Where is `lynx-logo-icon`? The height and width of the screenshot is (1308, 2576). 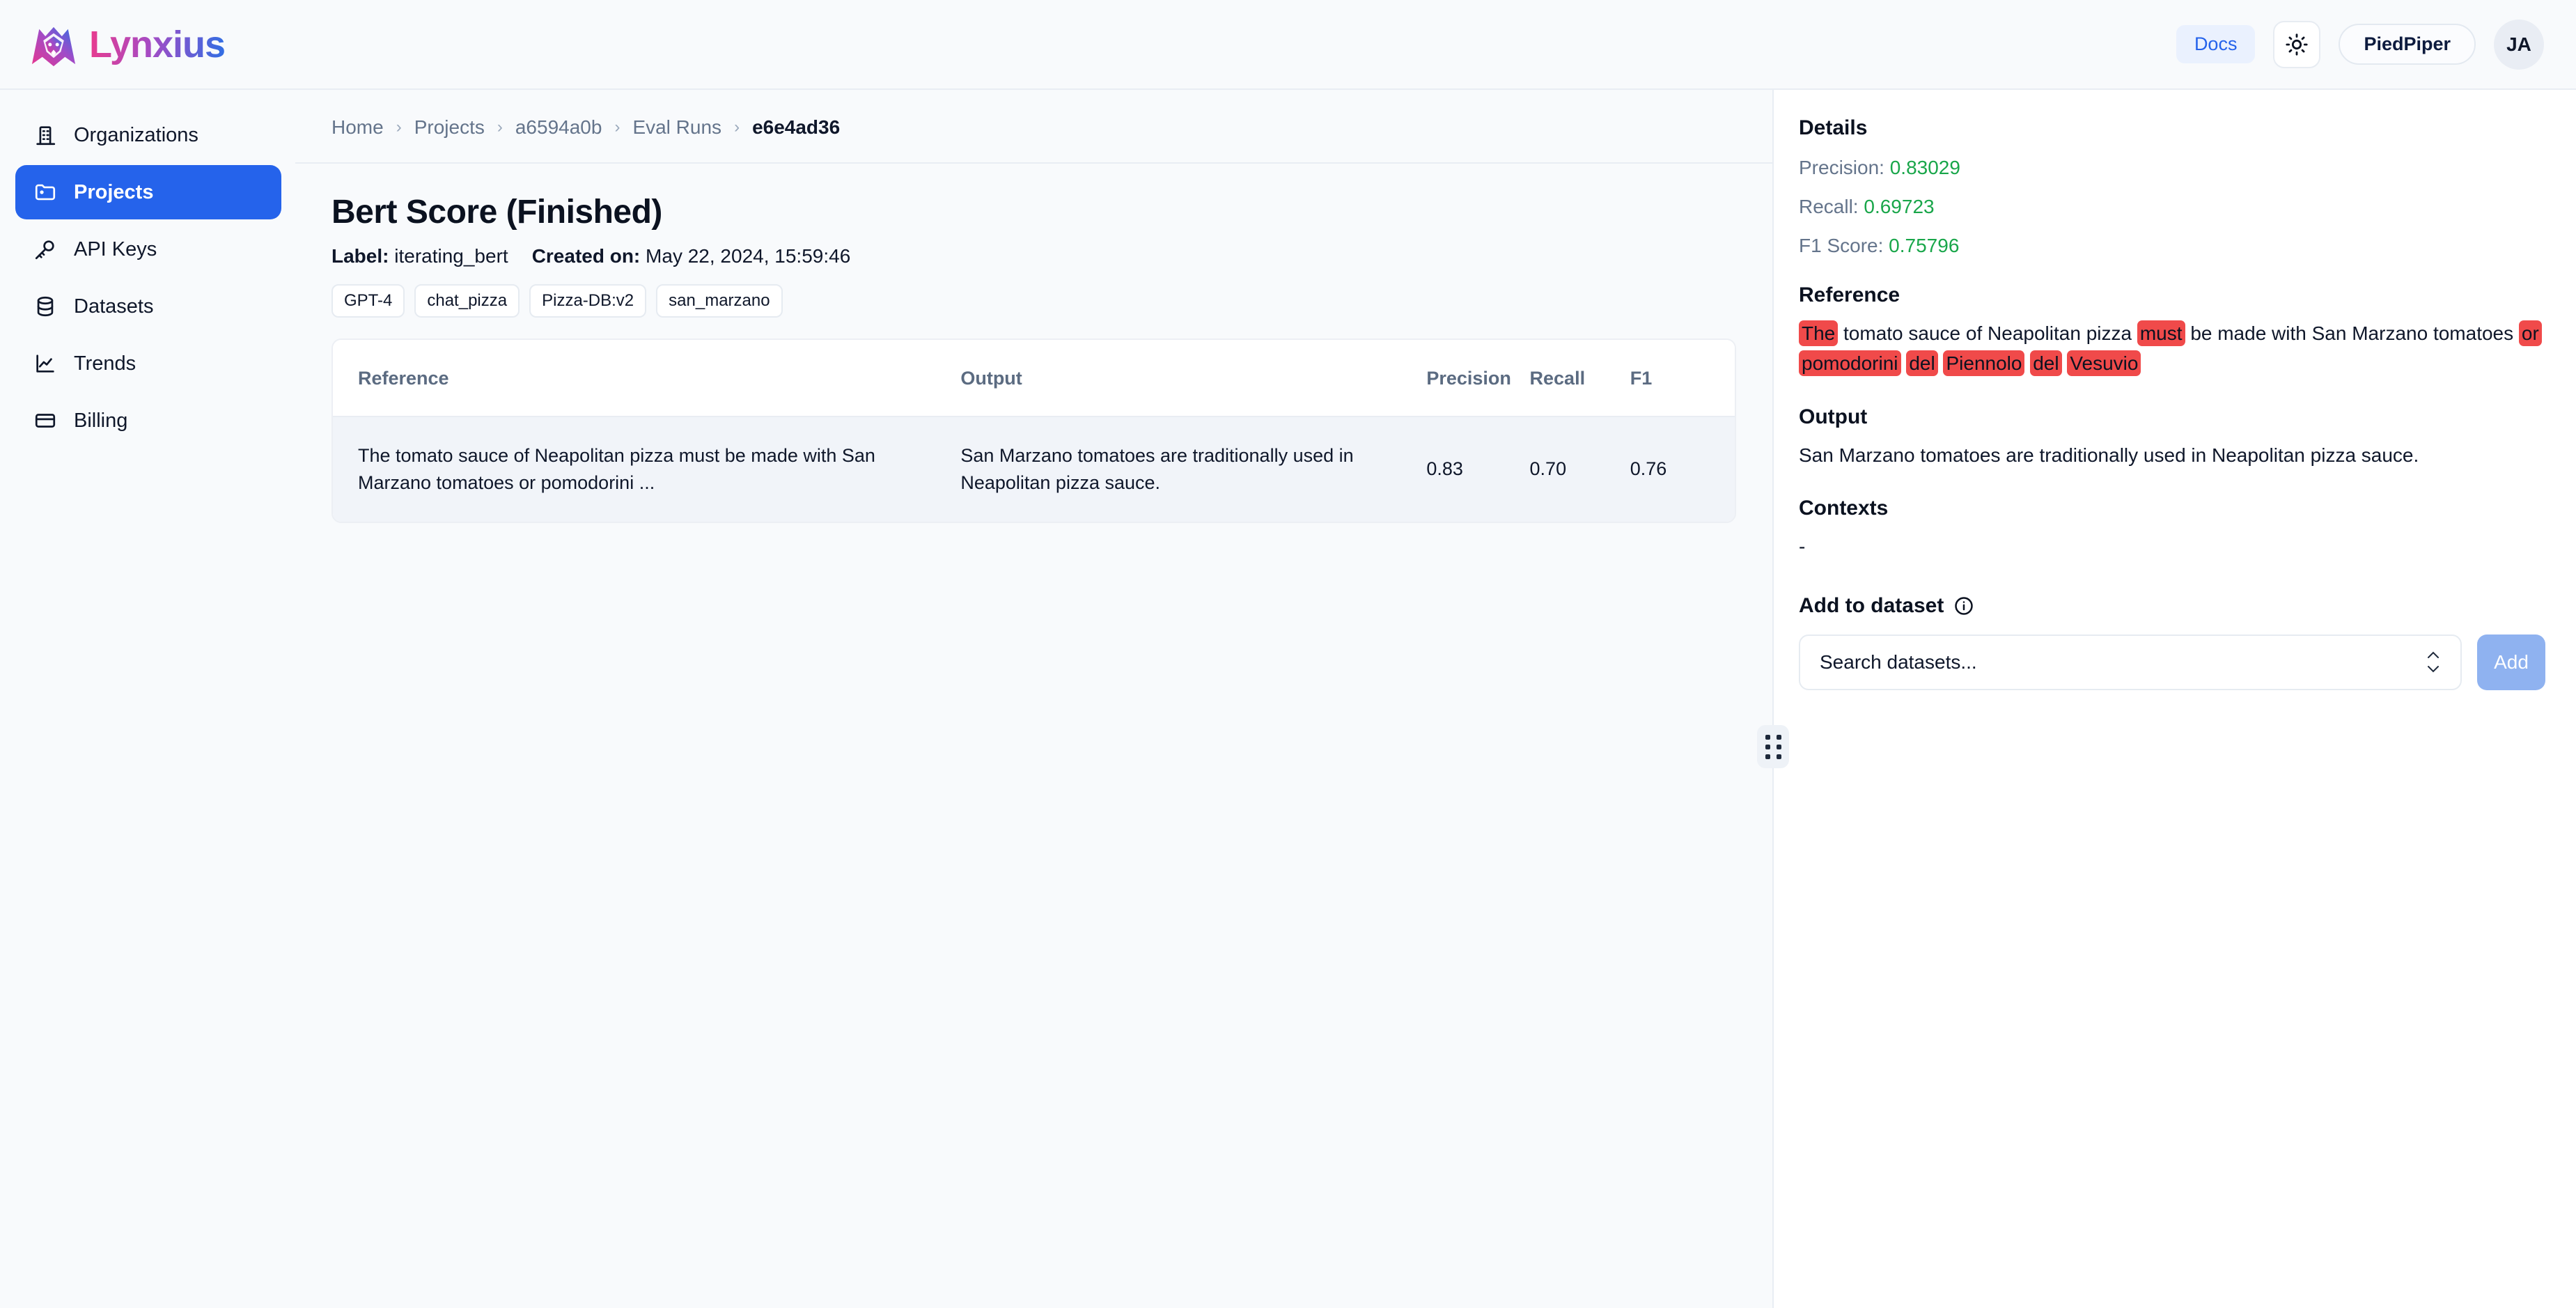
lynx-logo-icon is located at coordinates (54, 46).